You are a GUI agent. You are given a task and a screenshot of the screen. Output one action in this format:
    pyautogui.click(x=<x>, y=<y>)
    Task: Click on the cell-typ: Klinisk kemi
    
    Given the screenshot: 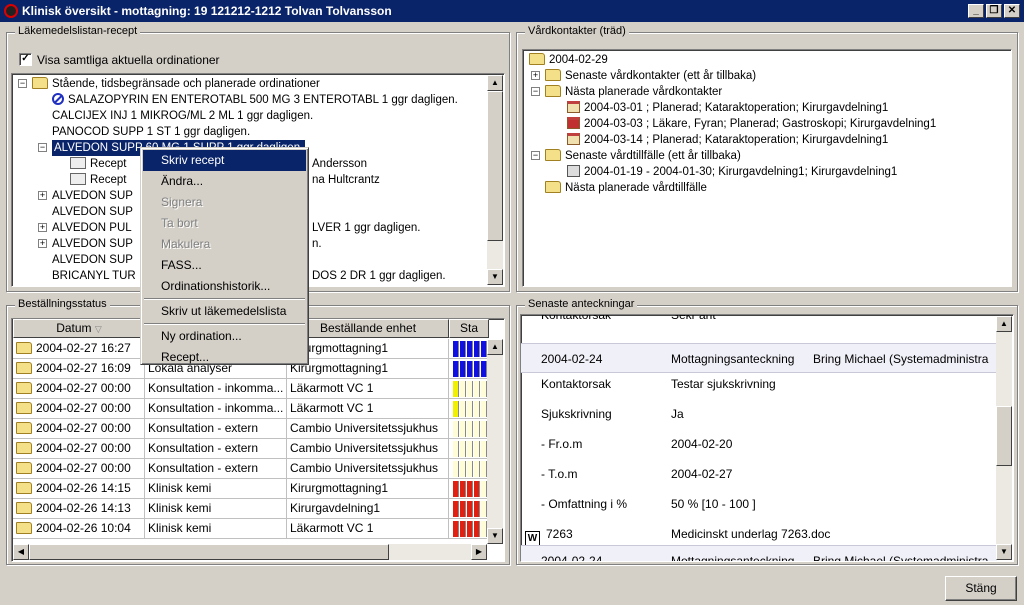 What is the action you would take?
    pyautogui.click(x=216, y=529)
    